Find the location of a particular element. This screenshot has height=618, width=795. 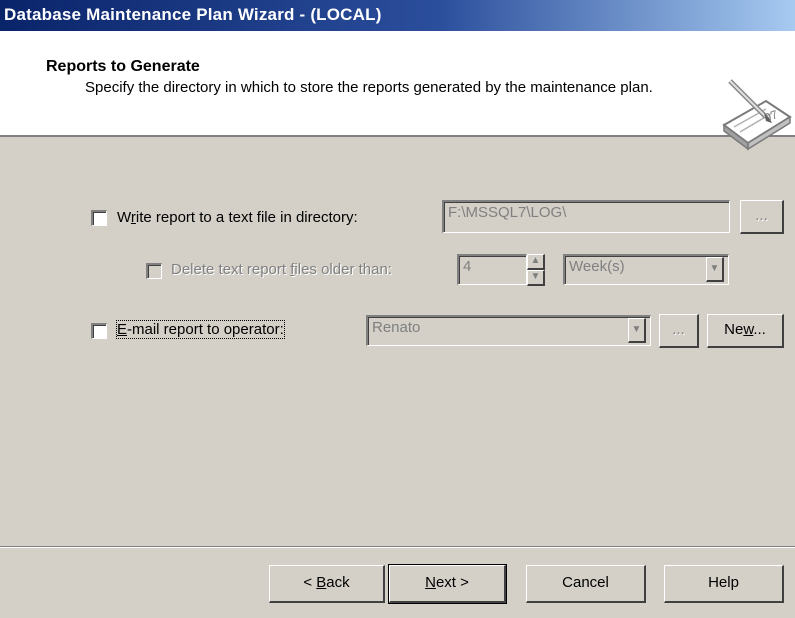

retention-amount-field: 4 is located at coordinates (492, 269).